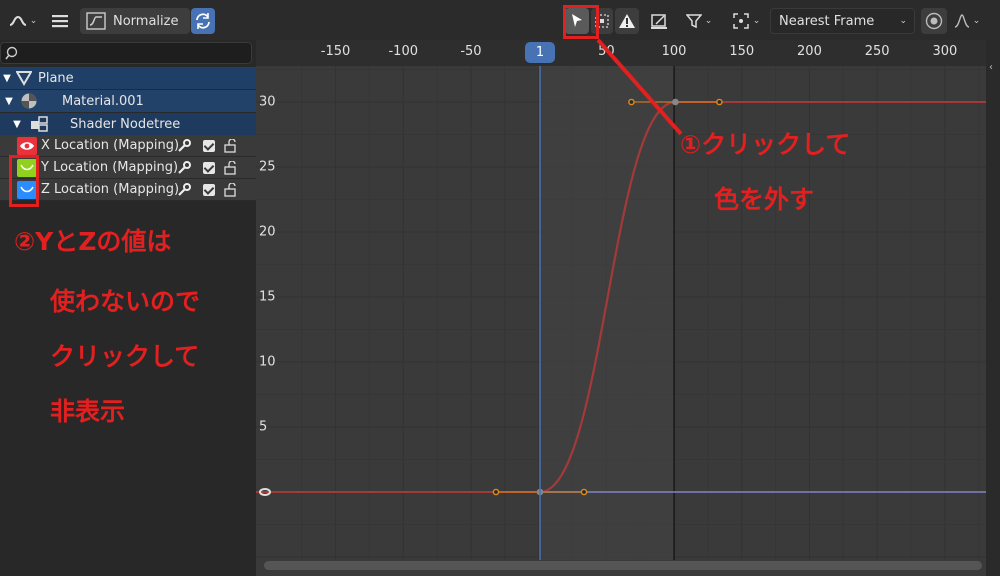  What do you see at coordinates (674, 51) in the screenshot?
I see `x-tick-label: 100` at bounding box center [674, 51].